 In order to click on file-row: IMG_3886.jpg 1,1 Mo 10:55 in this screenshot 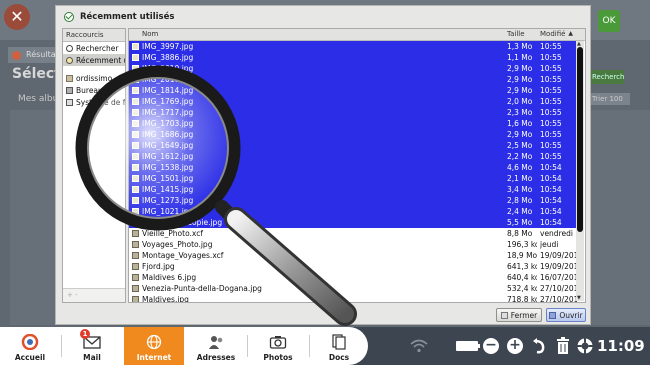, I will do `click(353, 57)`.